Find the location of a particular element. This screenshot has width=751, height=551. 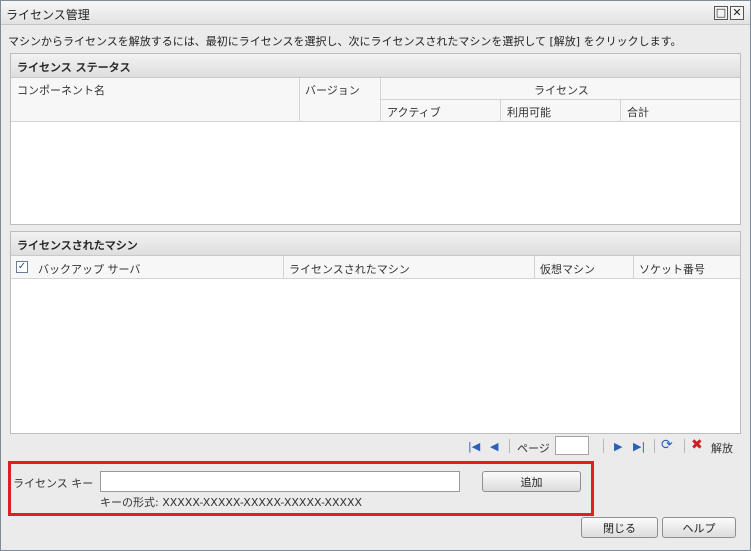

column-backup-server: バックアップ サーバ is located at coordinates (89, 269).